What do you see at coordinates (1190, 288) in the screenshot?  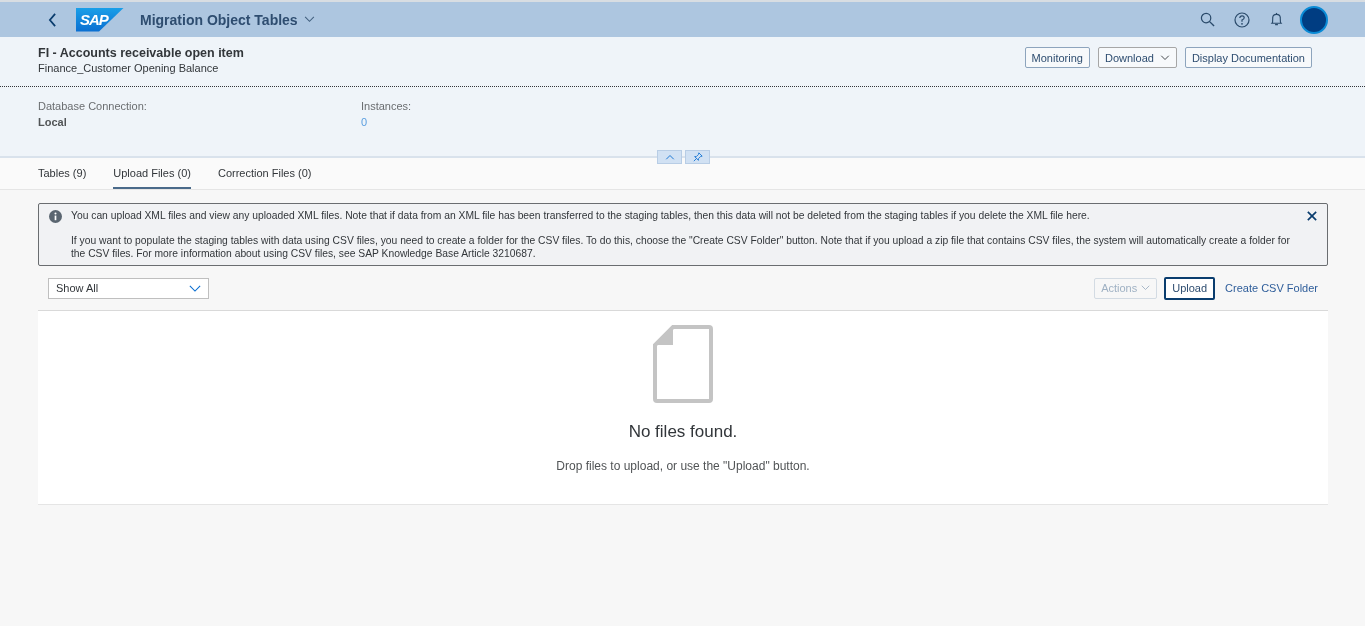 I see `upload-button: Upload` at bounding box center [1190, 288].